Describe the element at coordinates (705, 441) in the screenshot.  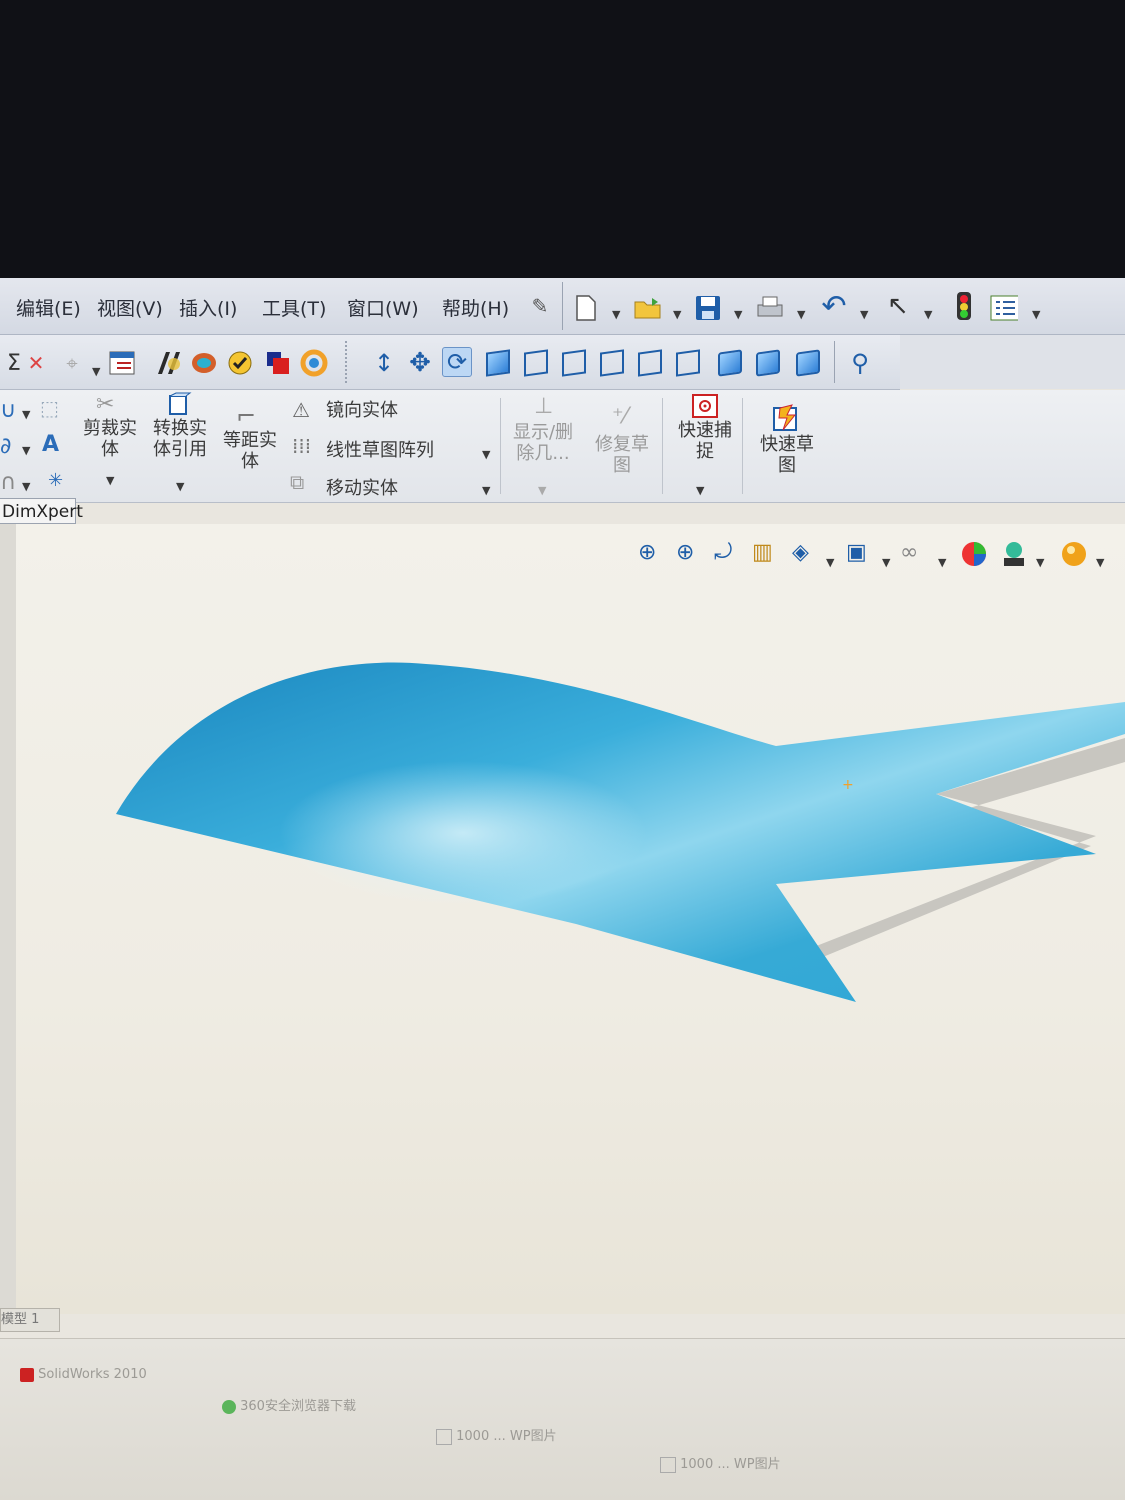
I see `quick-snaps-label: 快速捕 捉` at that location.